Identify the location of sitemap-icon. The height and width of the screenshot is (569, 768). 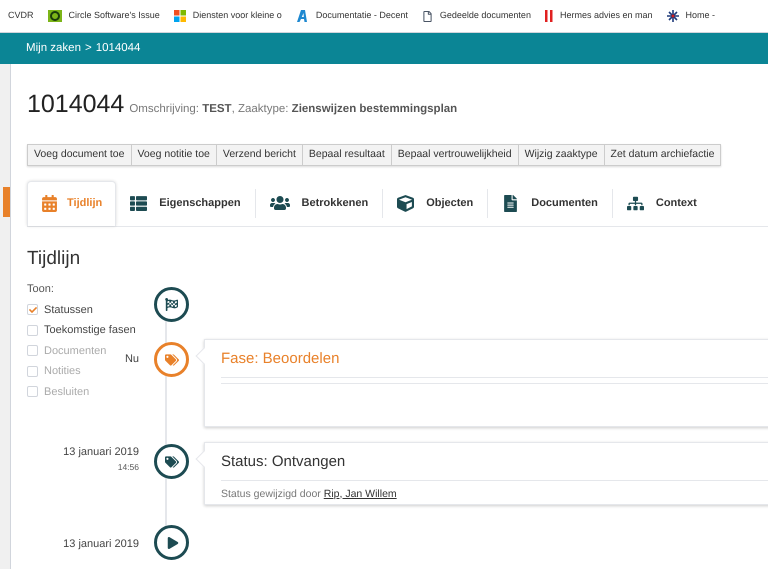
(635, 203).